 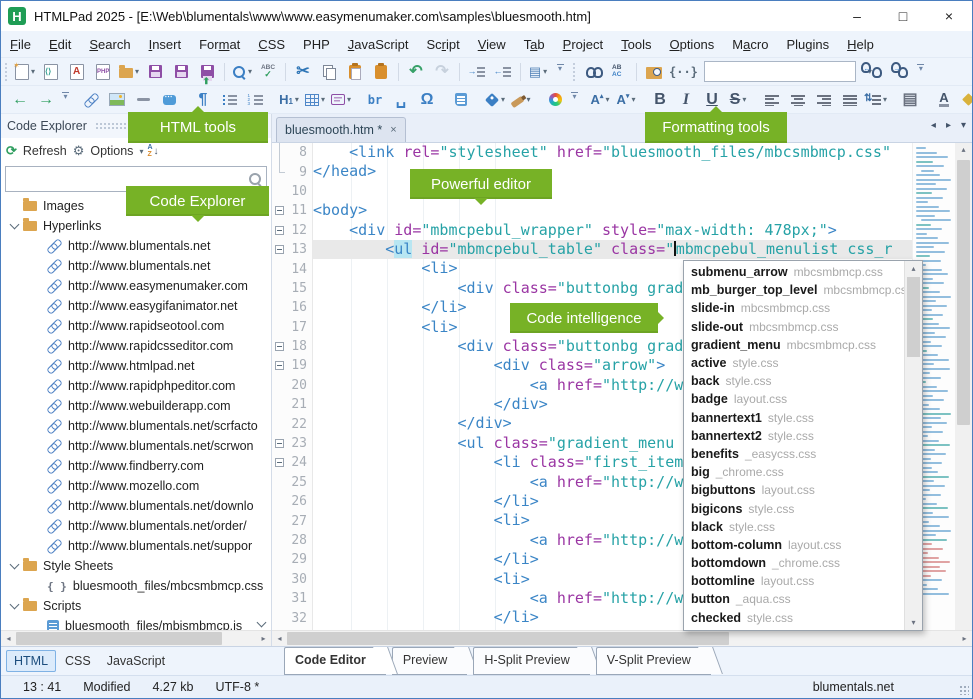 I want to click on autocomplete-item: active style.css, so click(x=794, y=363).